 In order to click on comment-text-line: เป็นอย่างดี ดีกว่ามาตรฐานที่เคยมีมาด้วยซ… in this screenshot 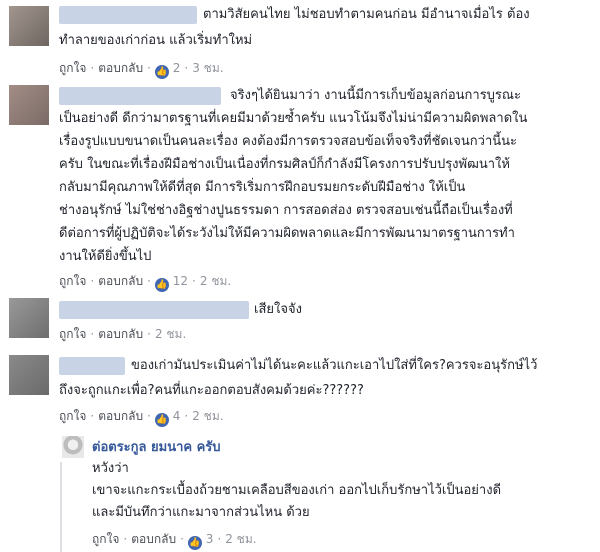, I will do `click(293, 118)`.